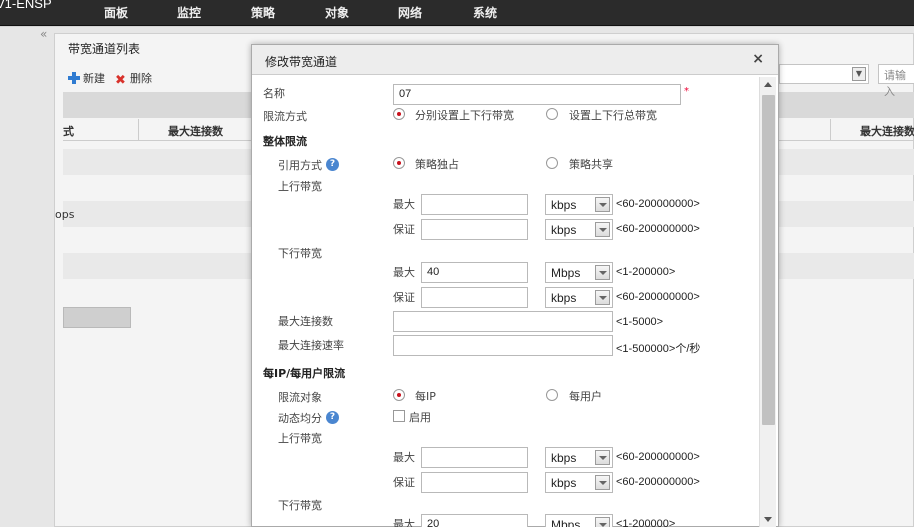 The height and width of the screenshot is (527, 914). What do you see at coordinates (300, 165) in the screenshot?
I see `ref-mode-label: 引用方式` at bounding box center [300, 165].